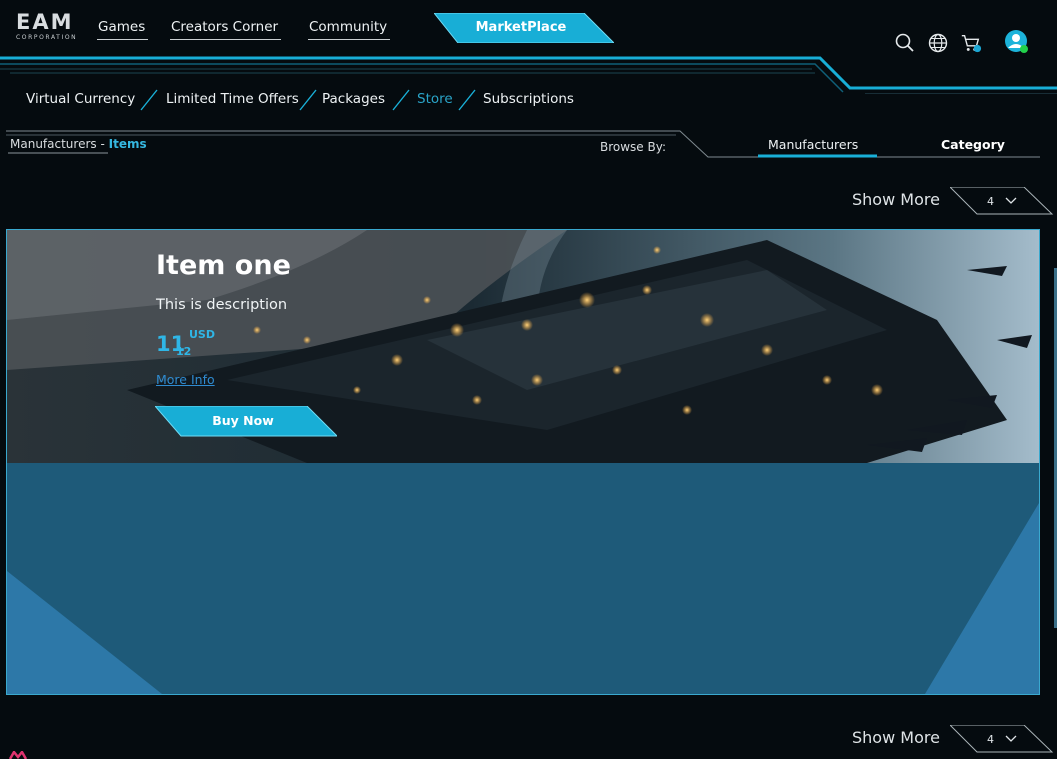 The width and height of the screenshot is (1057, 759). I want to click on tab-manufacturers: Manufacturers, so click(813, 144).